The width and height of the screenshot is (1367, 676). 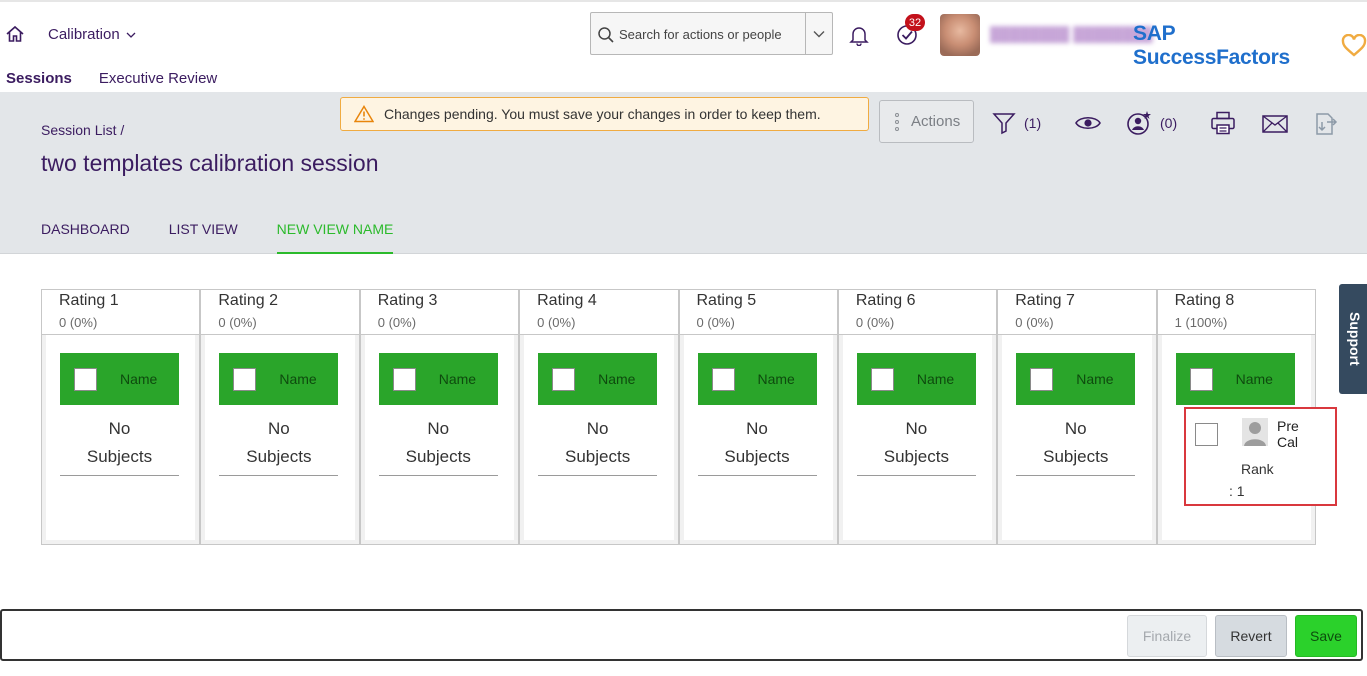 What do you see at coordinates (1288, 426) in the screenshot?
I see `subject-name-line-1: Pre` at bounding box center [1288, 426].